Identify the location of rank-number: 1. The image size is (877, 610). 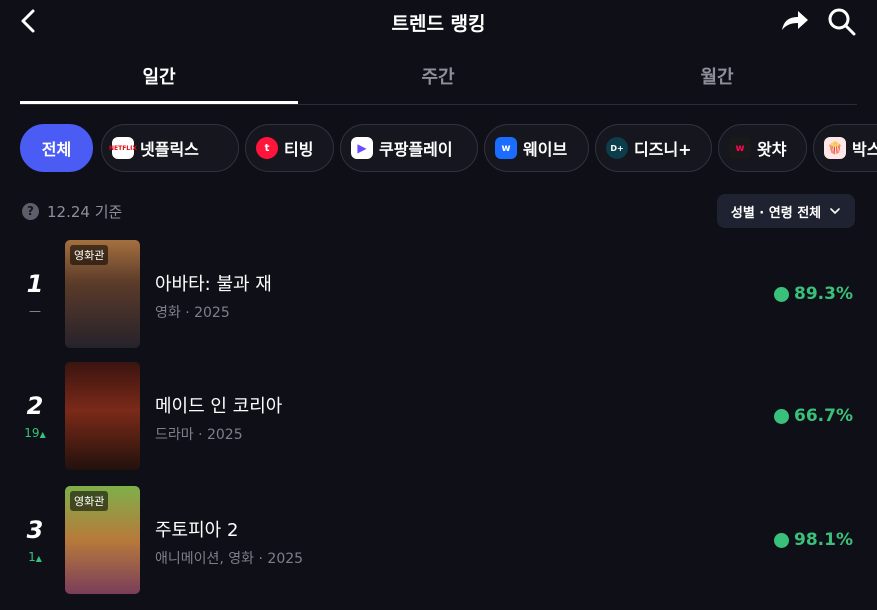
(35, 284).